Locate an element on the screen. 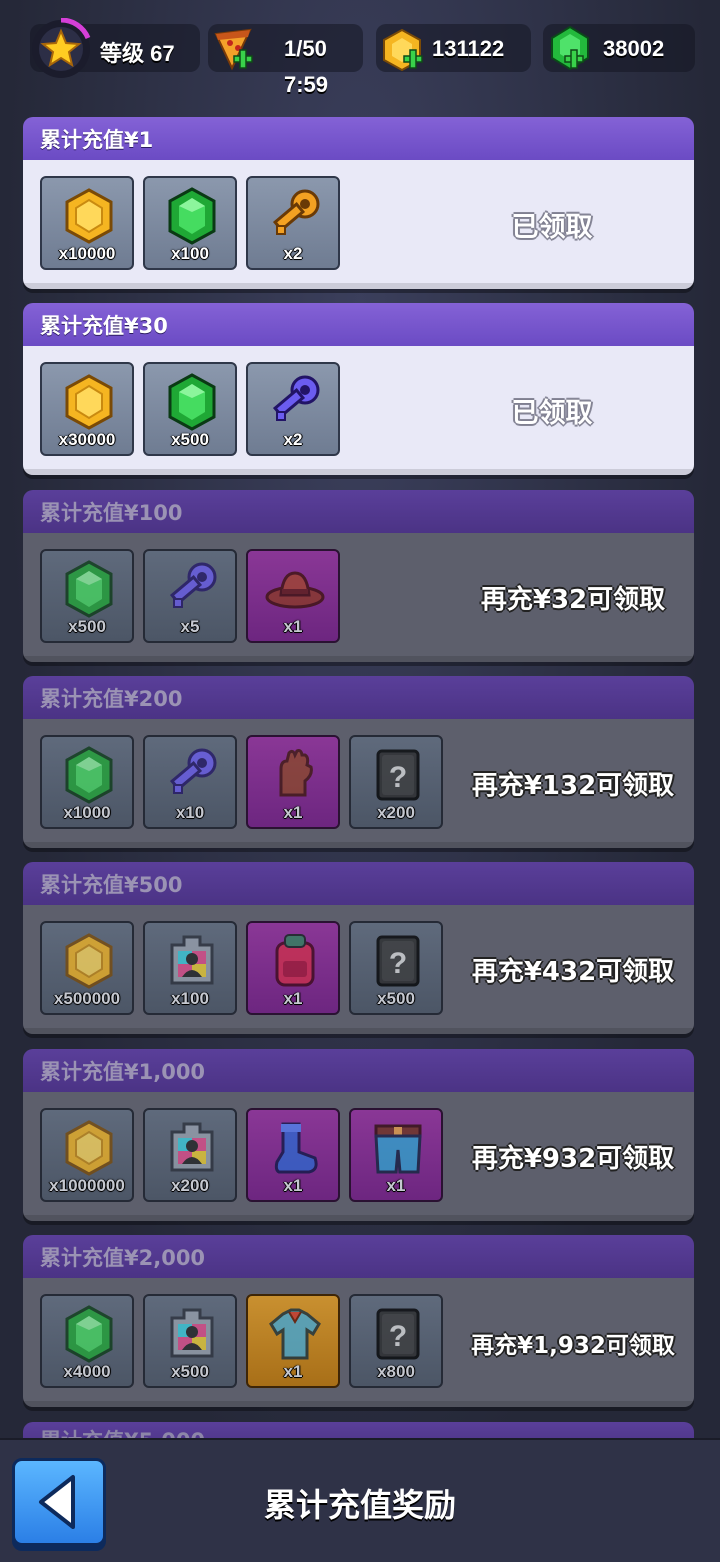 The image size is (720, 1562). reward-slot: ? x200 is located at coordinates (396, 782).